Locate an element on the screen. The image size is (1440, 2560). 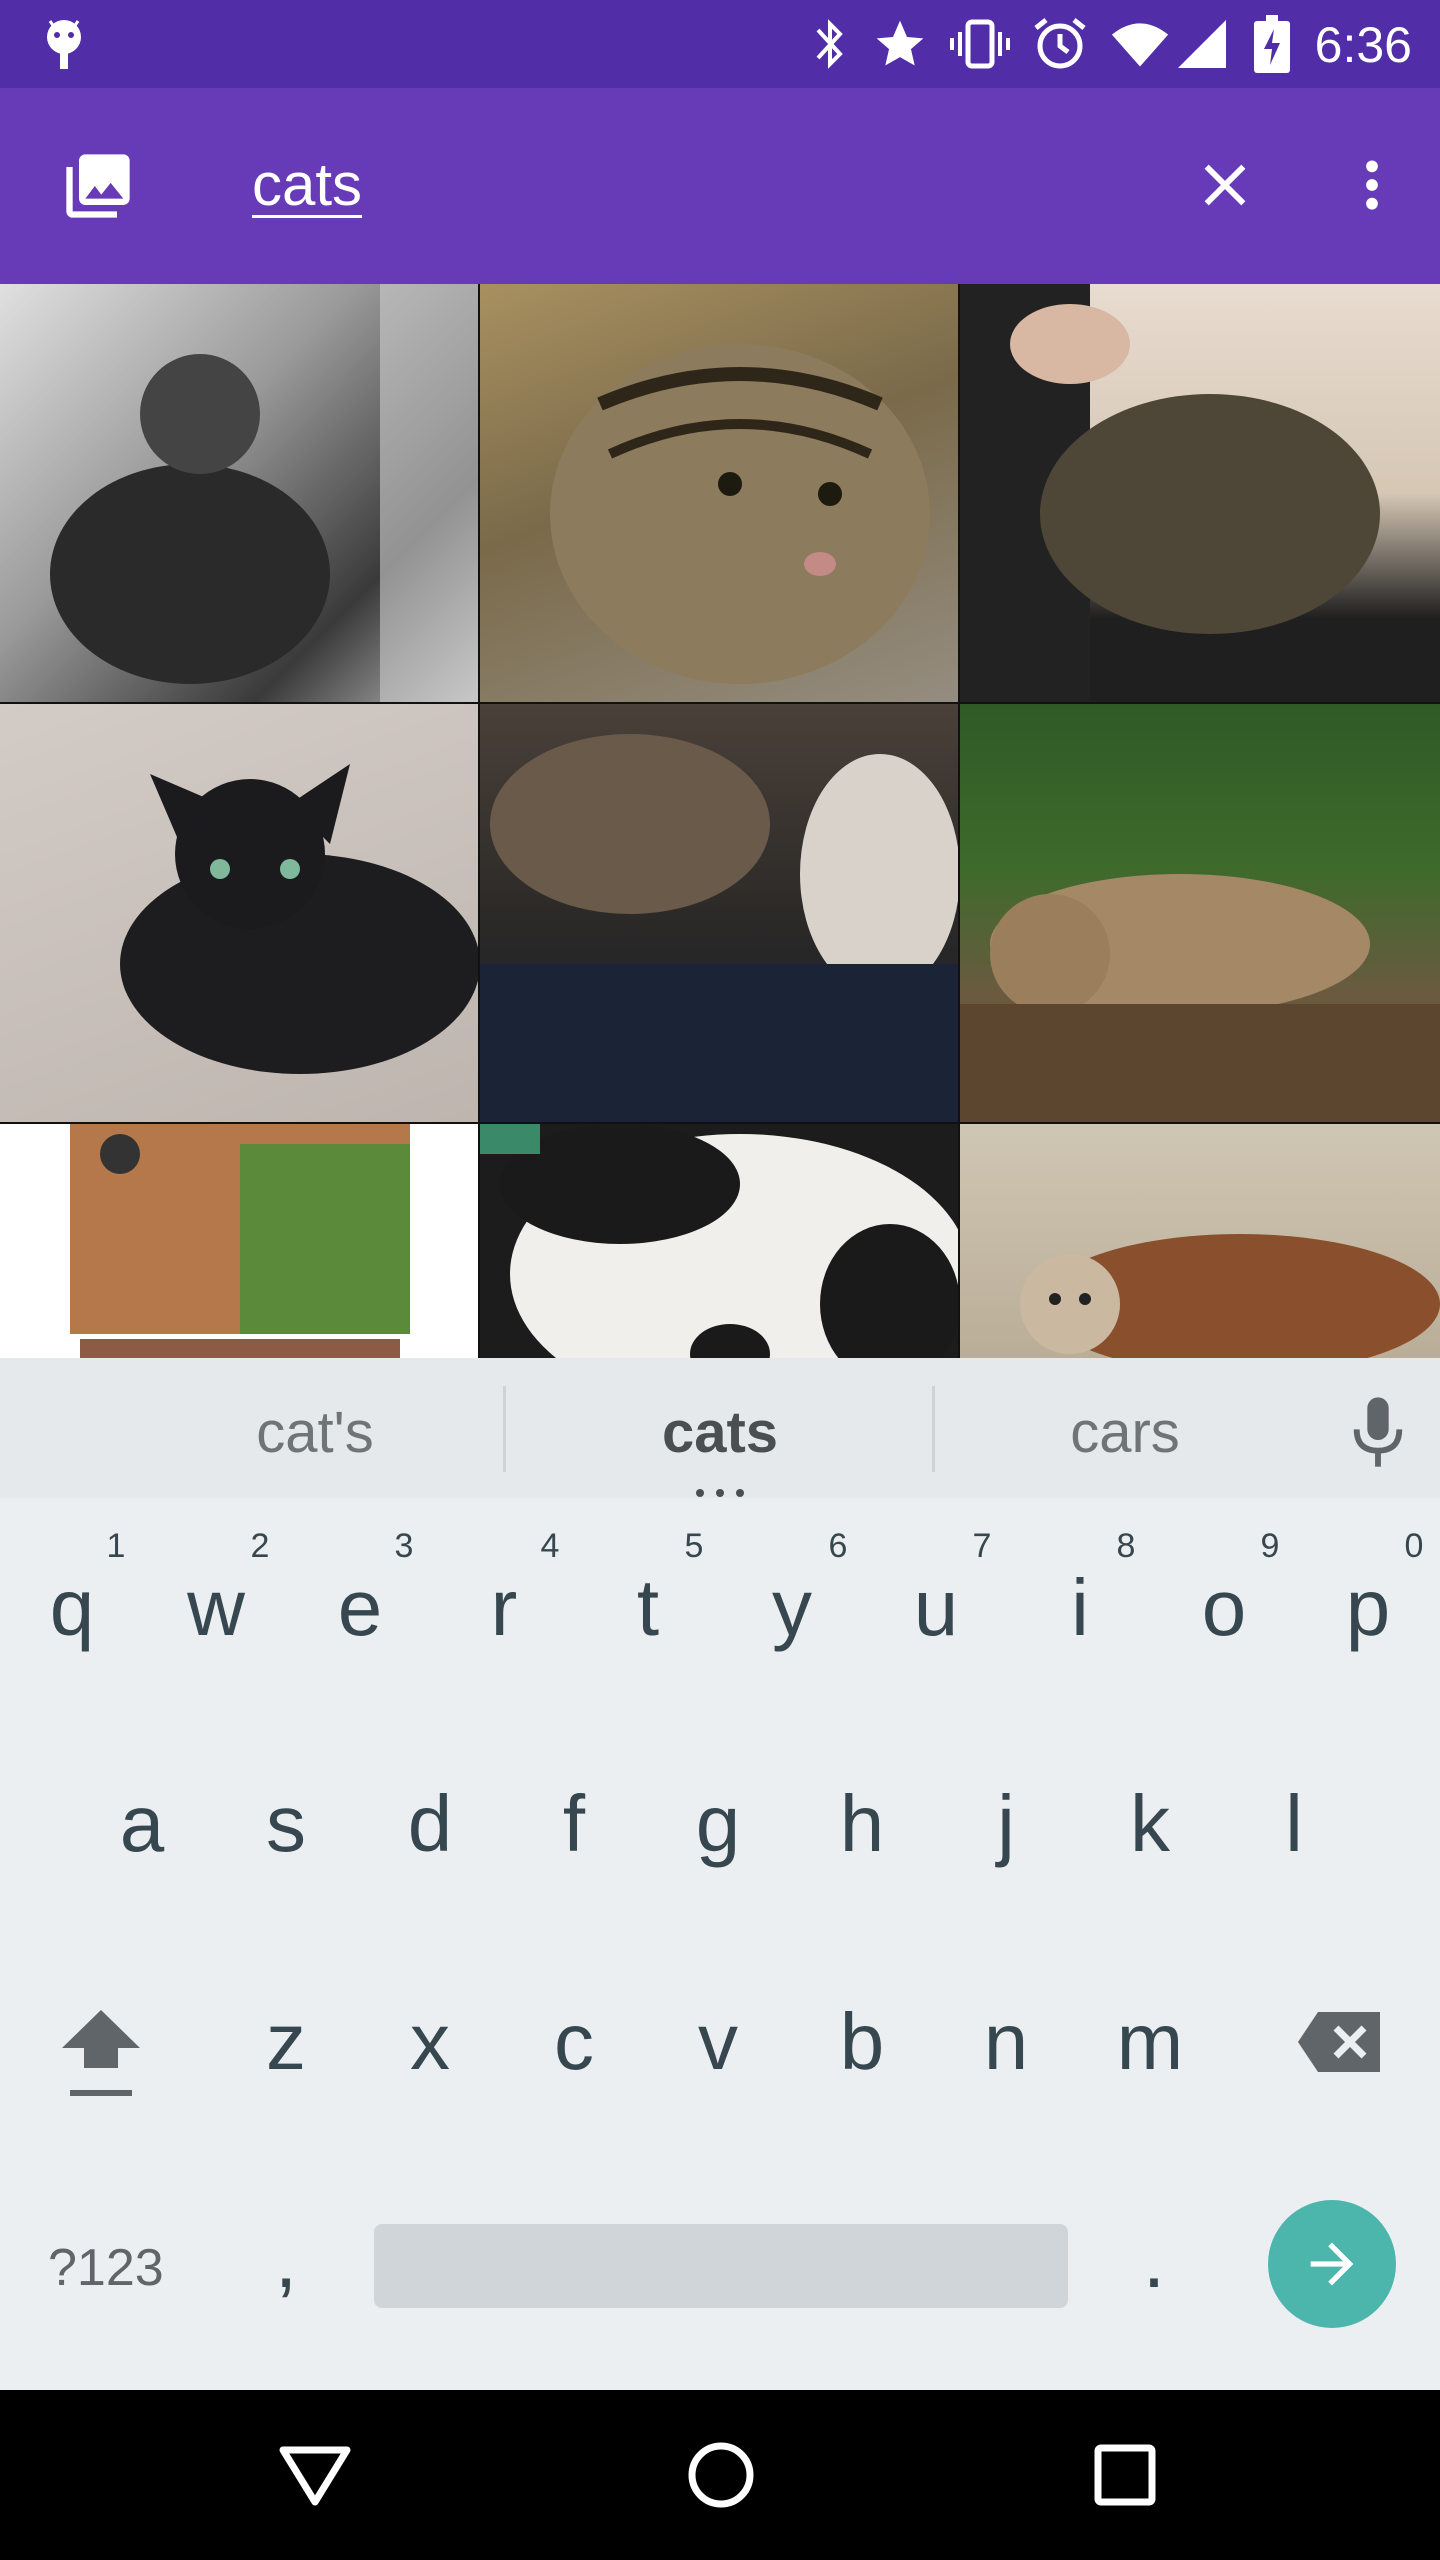
suggestion-bar: cat's cats cars is located at coordinates (720, 1428).